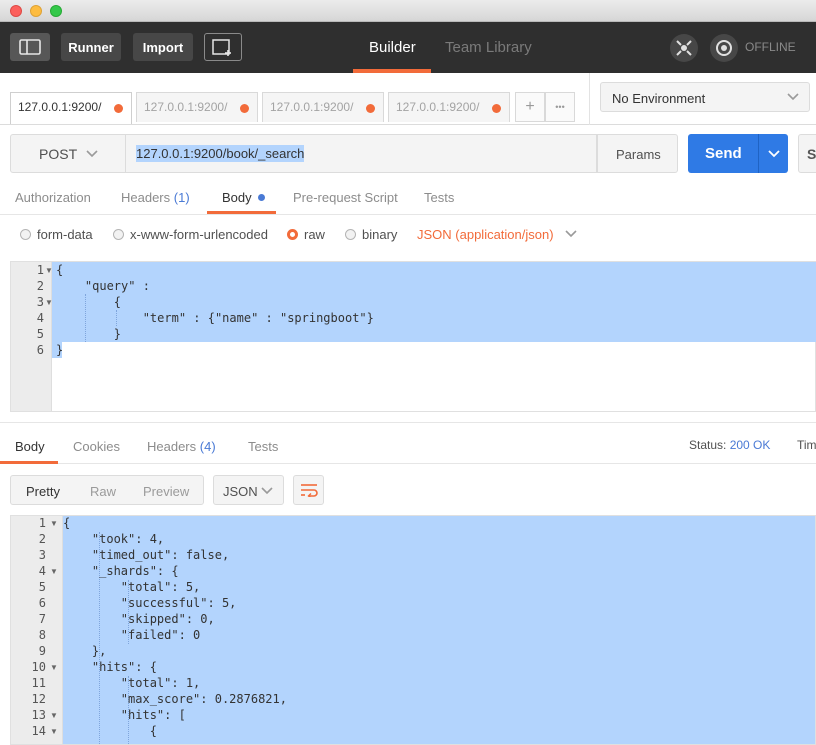 The height and width of the screenshot is (745, 816). What do you see at coordinates (91, 47) in the screenshot?
I see `runner-button: Runner` at bounding box center [91, 47].